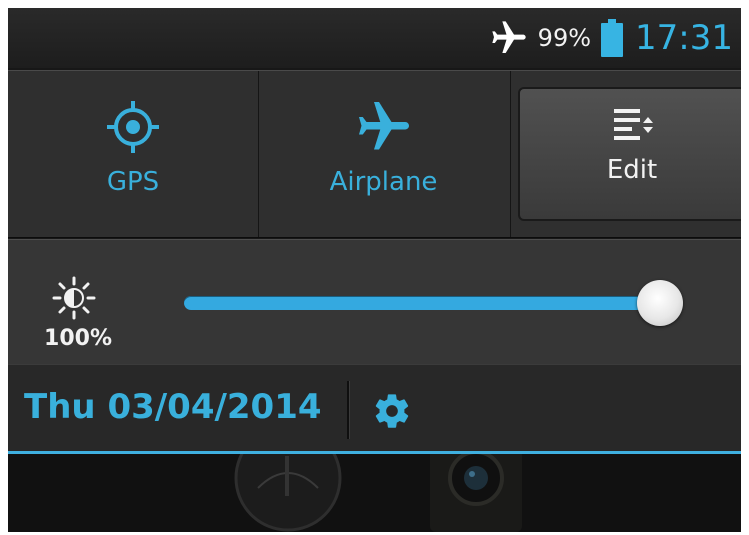  What do you see at coordinates (383, 182) in the screenshot?
I see `airplane-label: Airplane` at bounding box center [383, 182].